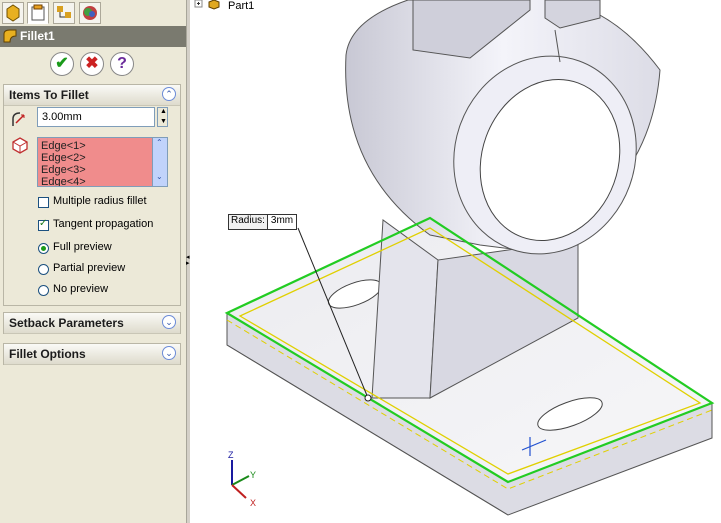 The image size is (721, 523). I want to click on setback-parameters-header: Setback Parameters ⌄, so click(92, 323).